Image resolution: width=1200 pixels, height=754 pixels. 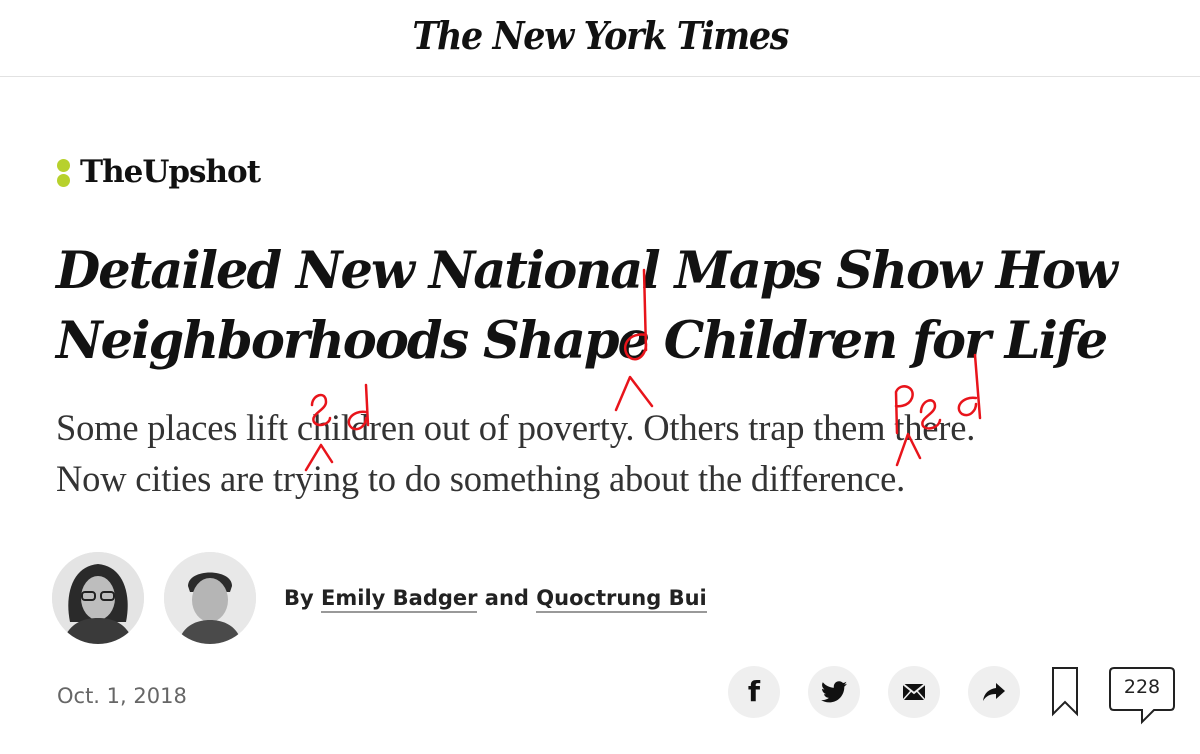 I want to click on facebook-icon: f, so click(x=754, y=691).